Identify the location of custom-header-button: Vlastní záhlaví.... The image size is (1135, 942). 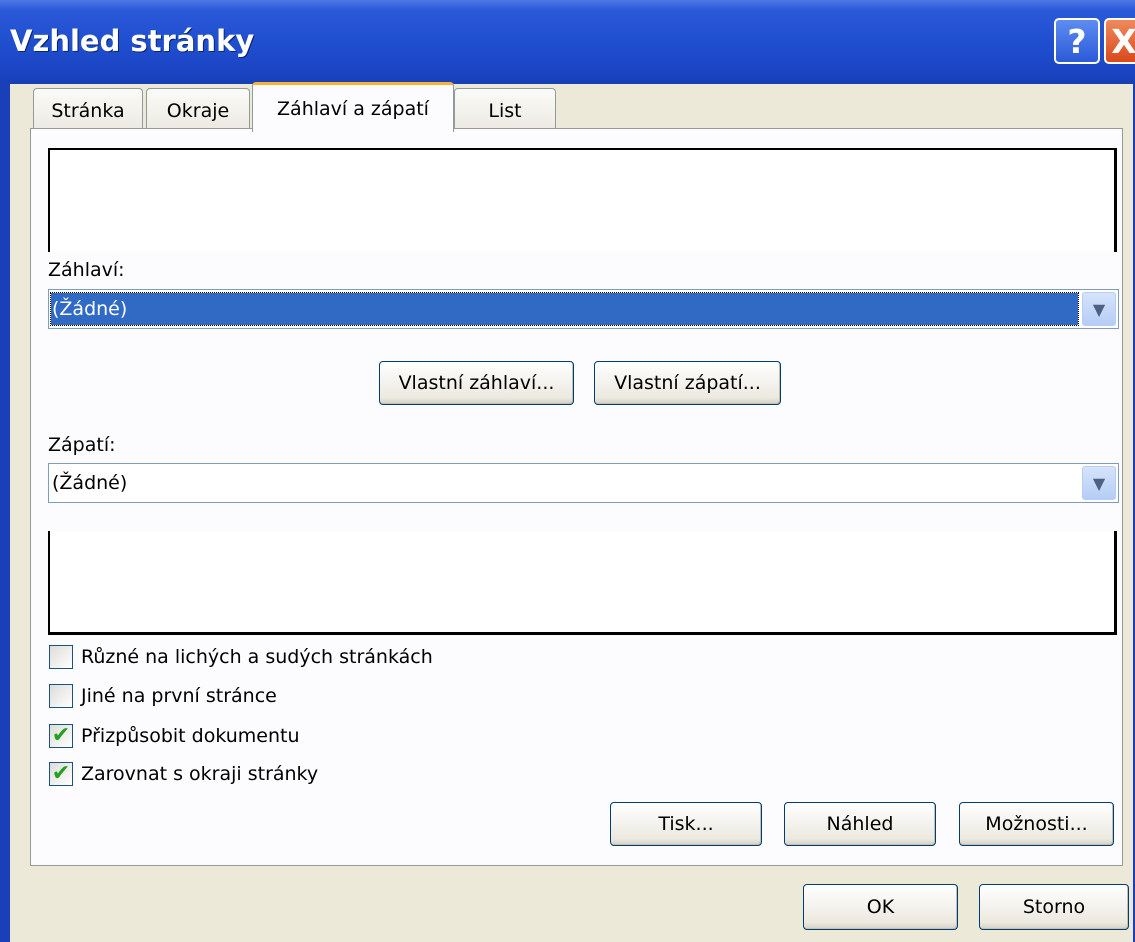
(476, 383).